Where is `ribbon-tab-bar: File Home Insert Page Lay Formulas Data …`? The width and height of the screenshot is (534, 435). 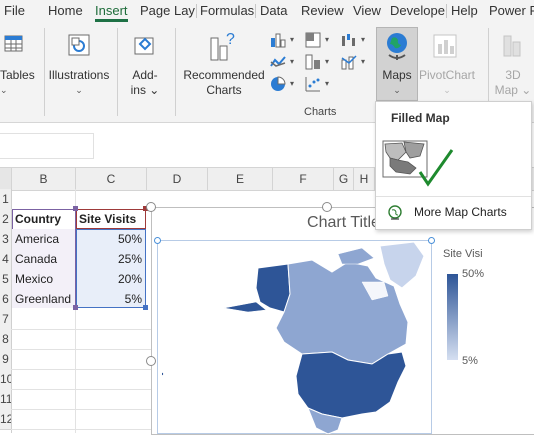
ribbon-tab-bar: File Home Insert Page Lay Formulas Data … is located at coordinates (267, 11).